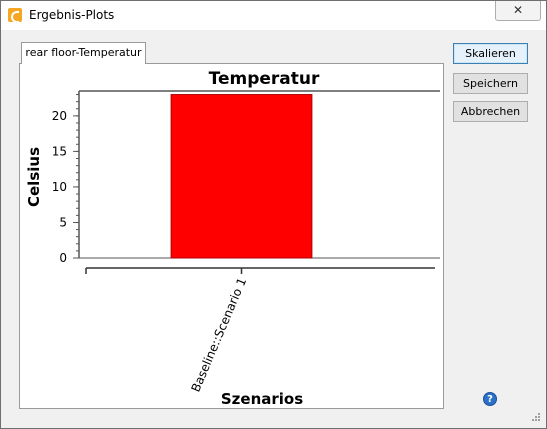 Image resolution: width=547 pixels, height=429 pixels. I want to click on bar, so click(241, 176).